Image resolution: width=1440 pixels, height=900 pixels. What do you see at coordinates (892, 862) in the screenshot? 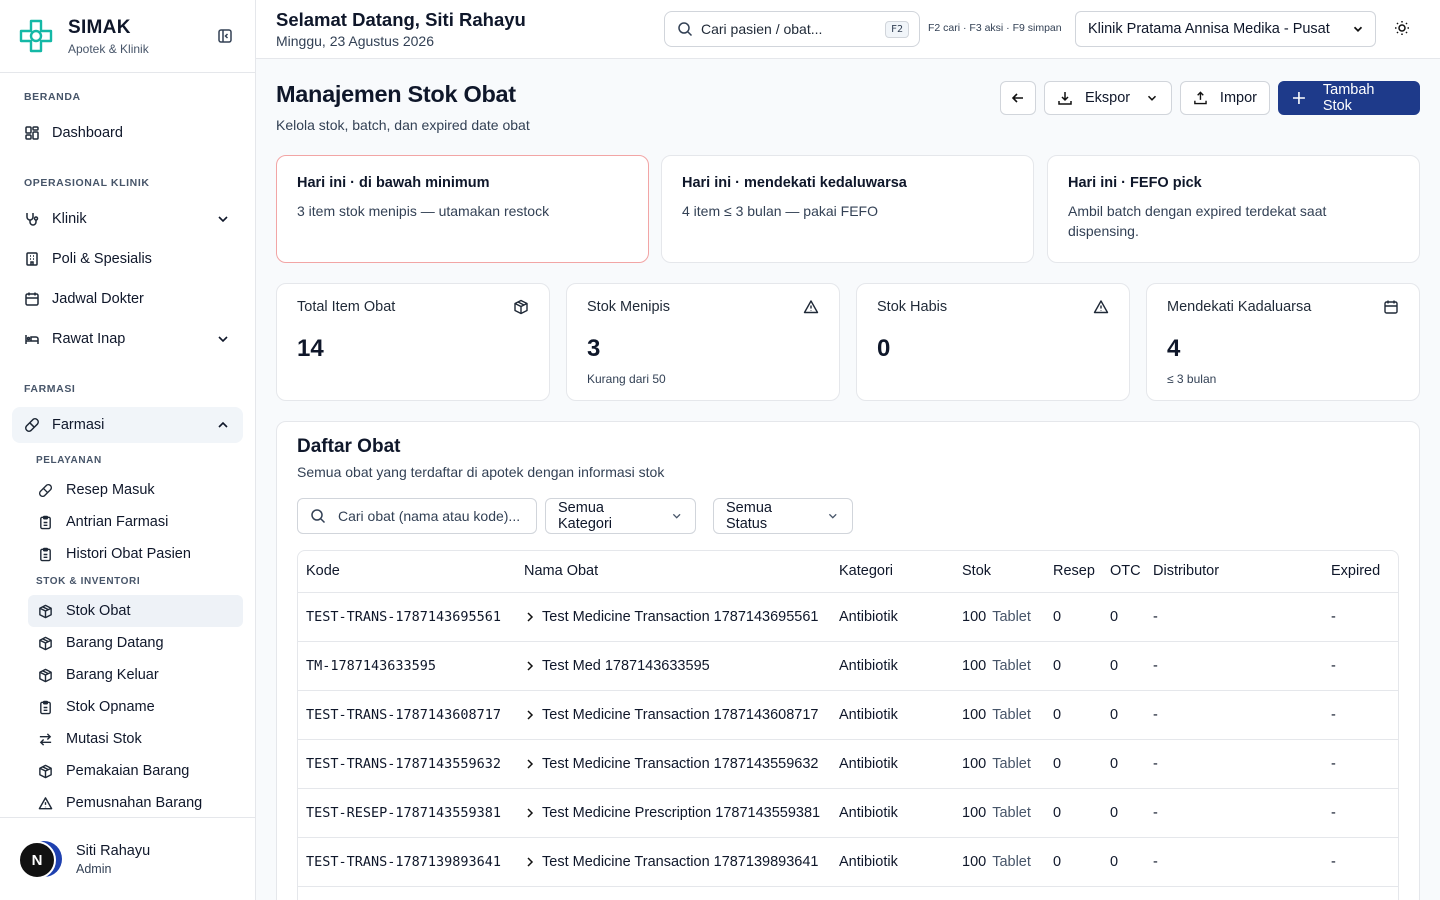
I see `cell-category: Antibiotik` at bounding box center [892, 862].